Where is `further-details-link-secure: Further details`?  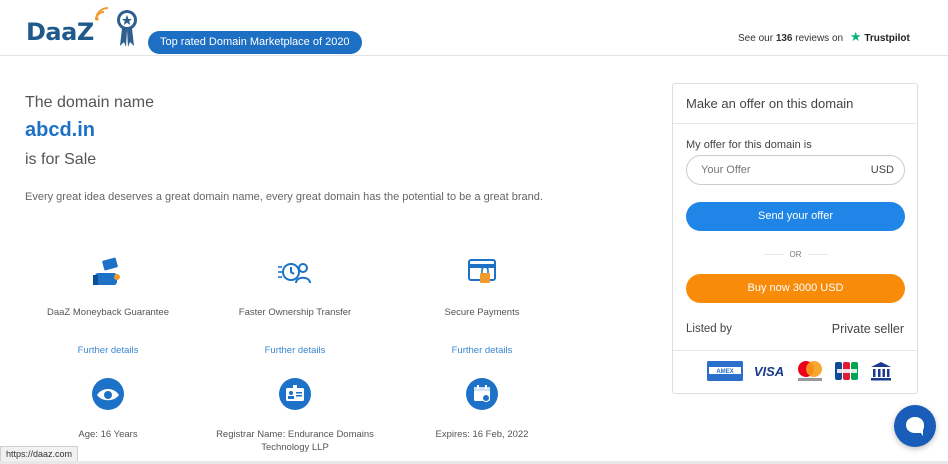 further-details-link-secure: Further details is located at coordinates (482, 350).